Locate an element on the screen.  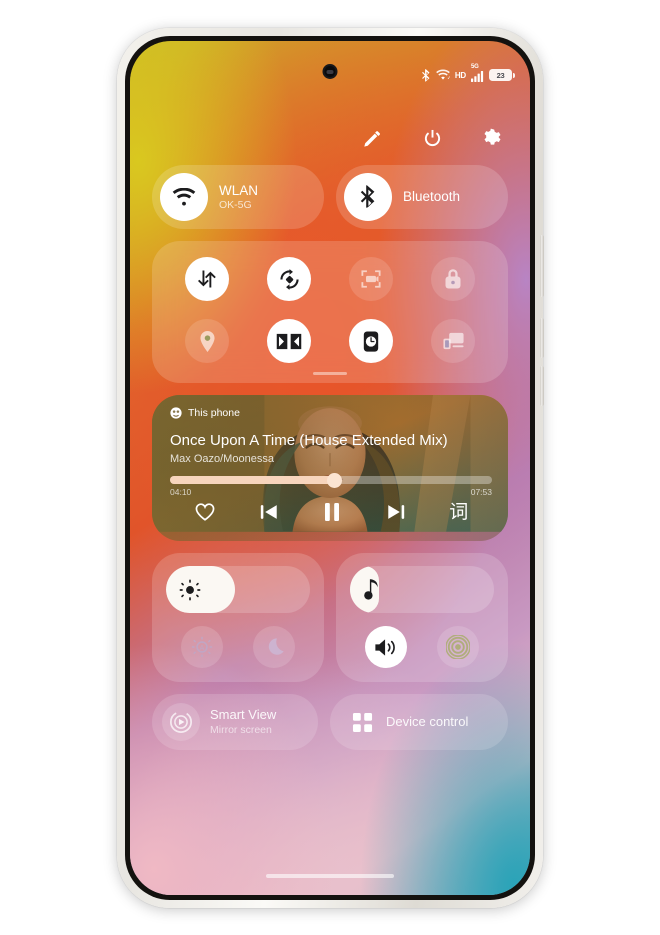
skip-previous-icon is located at coordinates (269, 512).